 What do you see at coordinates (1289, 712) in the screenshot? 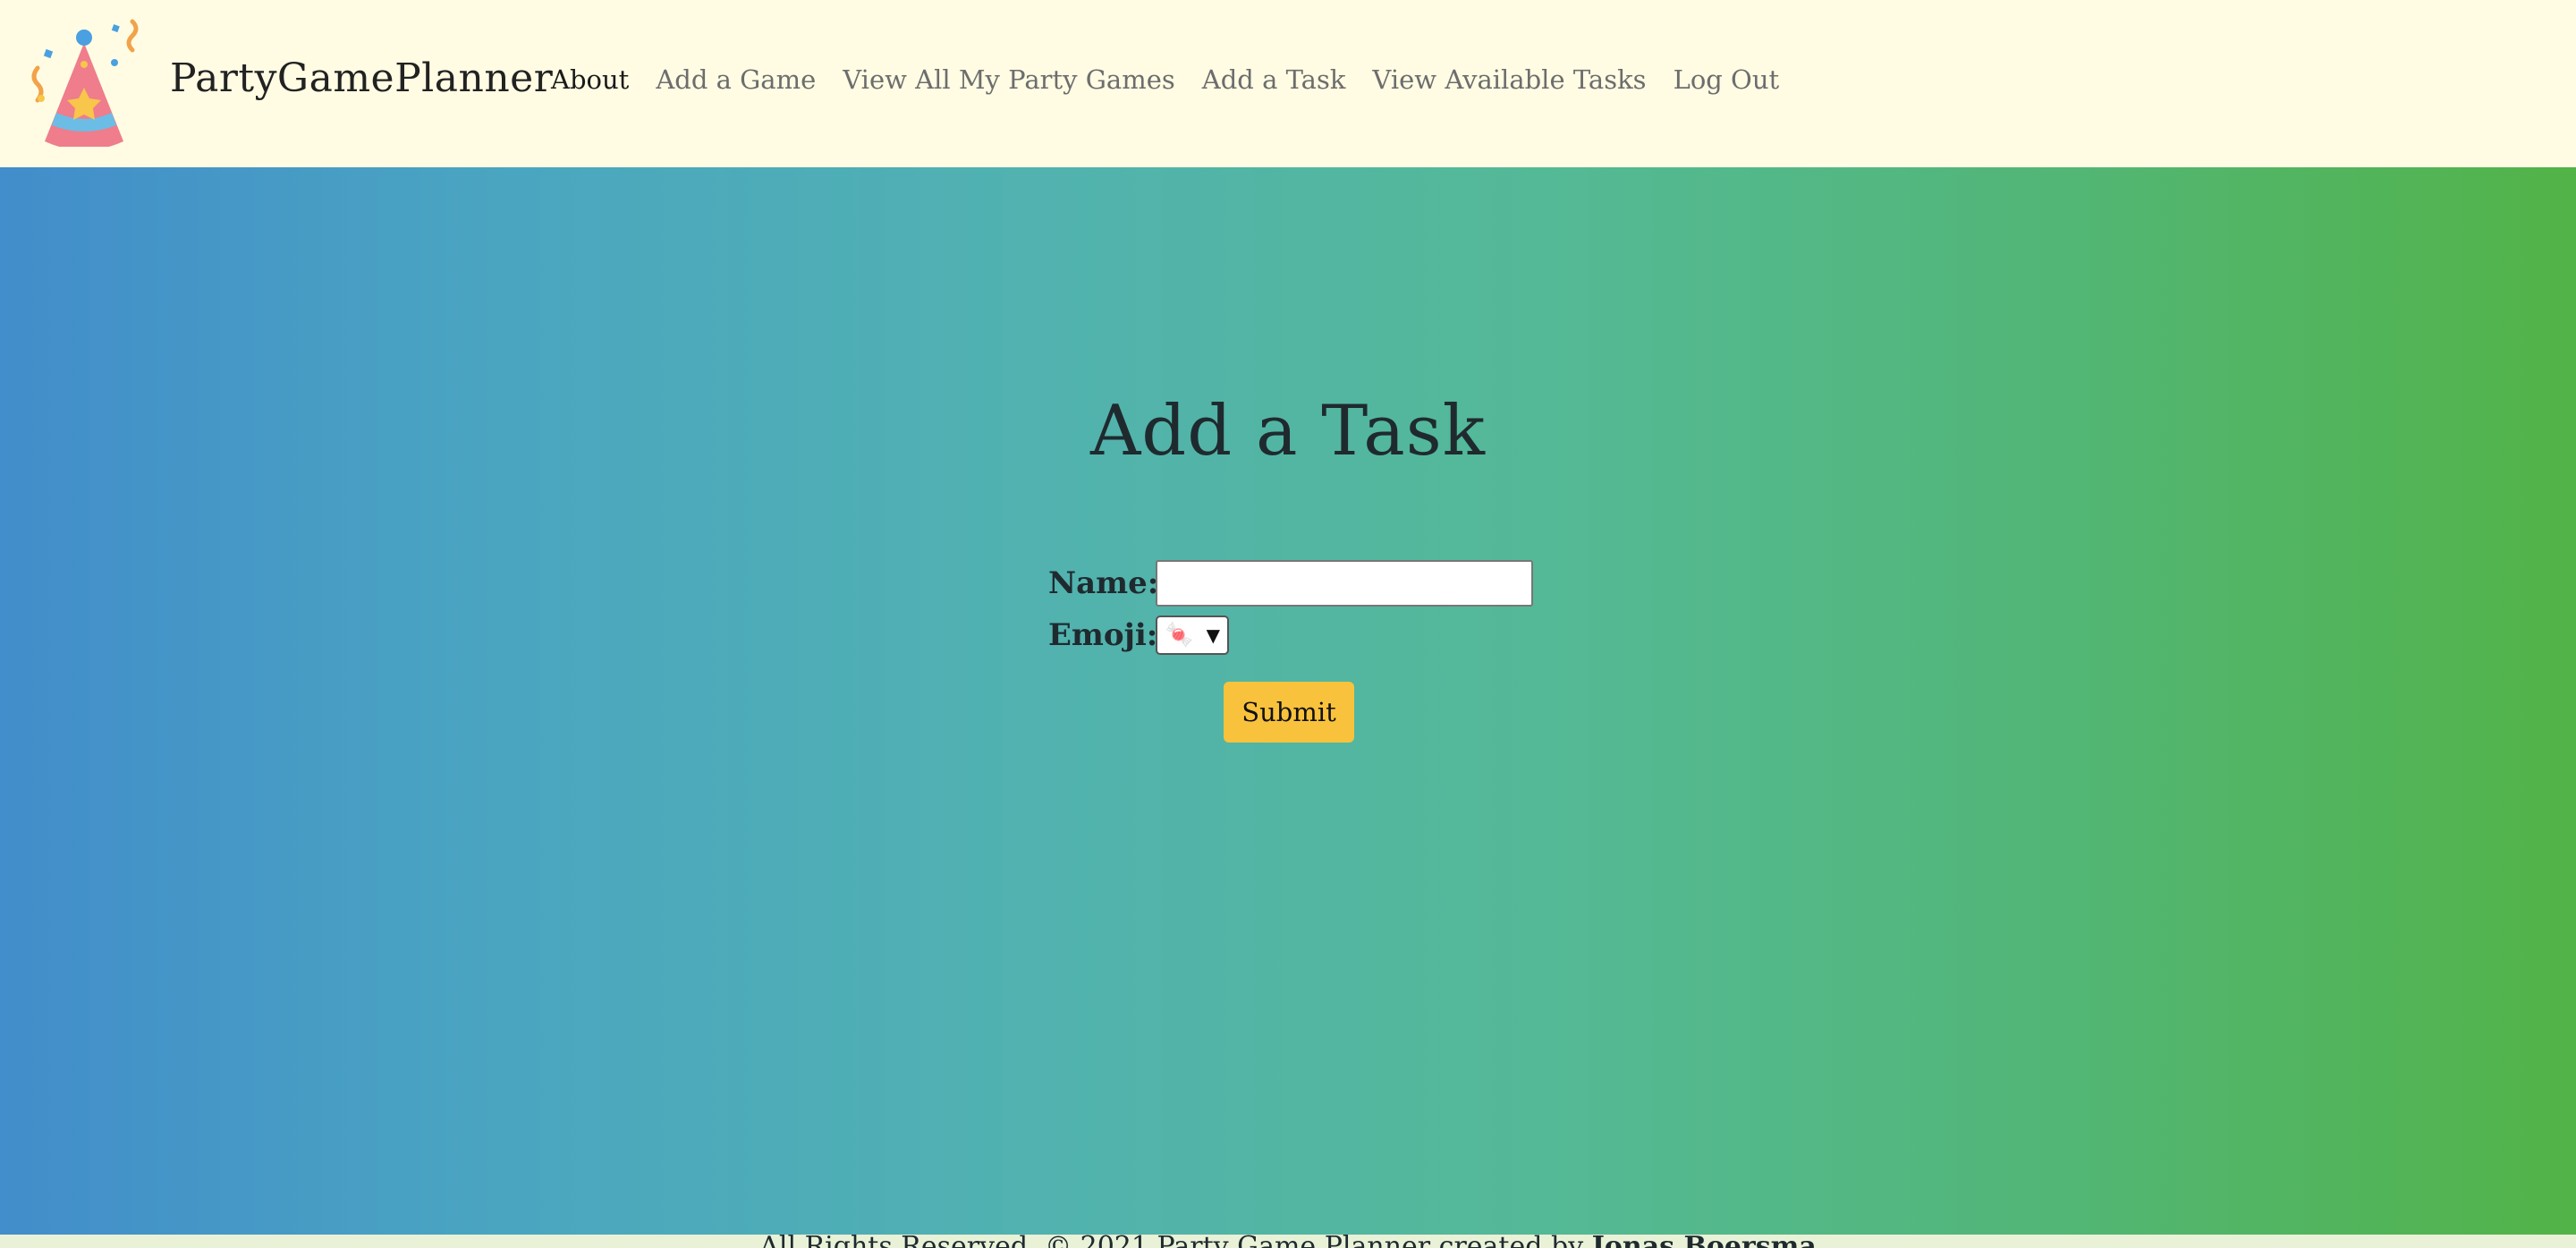
I see `submit-button: Submit` at bounding box center [1289, 712].